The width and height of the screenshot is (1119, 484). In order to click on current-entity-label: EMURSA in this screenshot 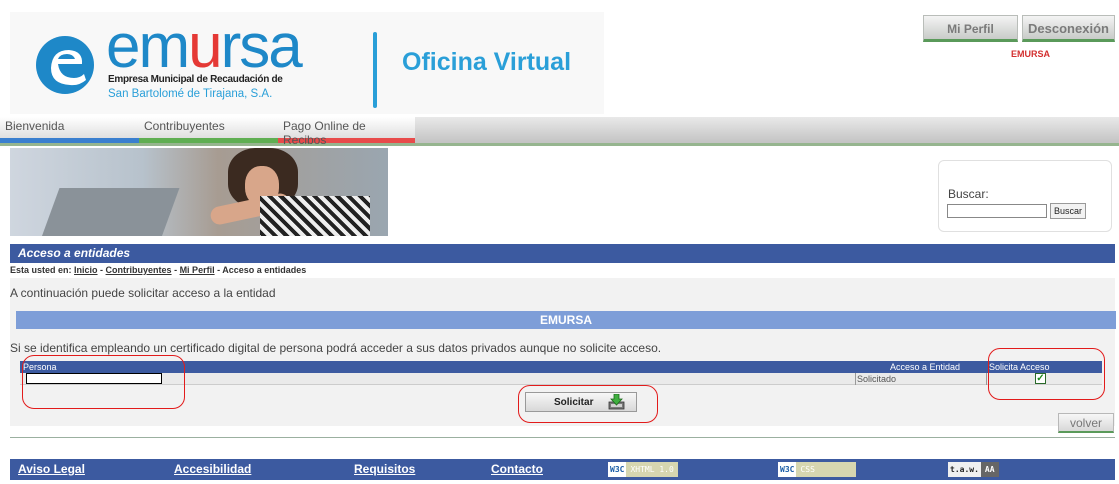, I will do `click(1031, 54)`.